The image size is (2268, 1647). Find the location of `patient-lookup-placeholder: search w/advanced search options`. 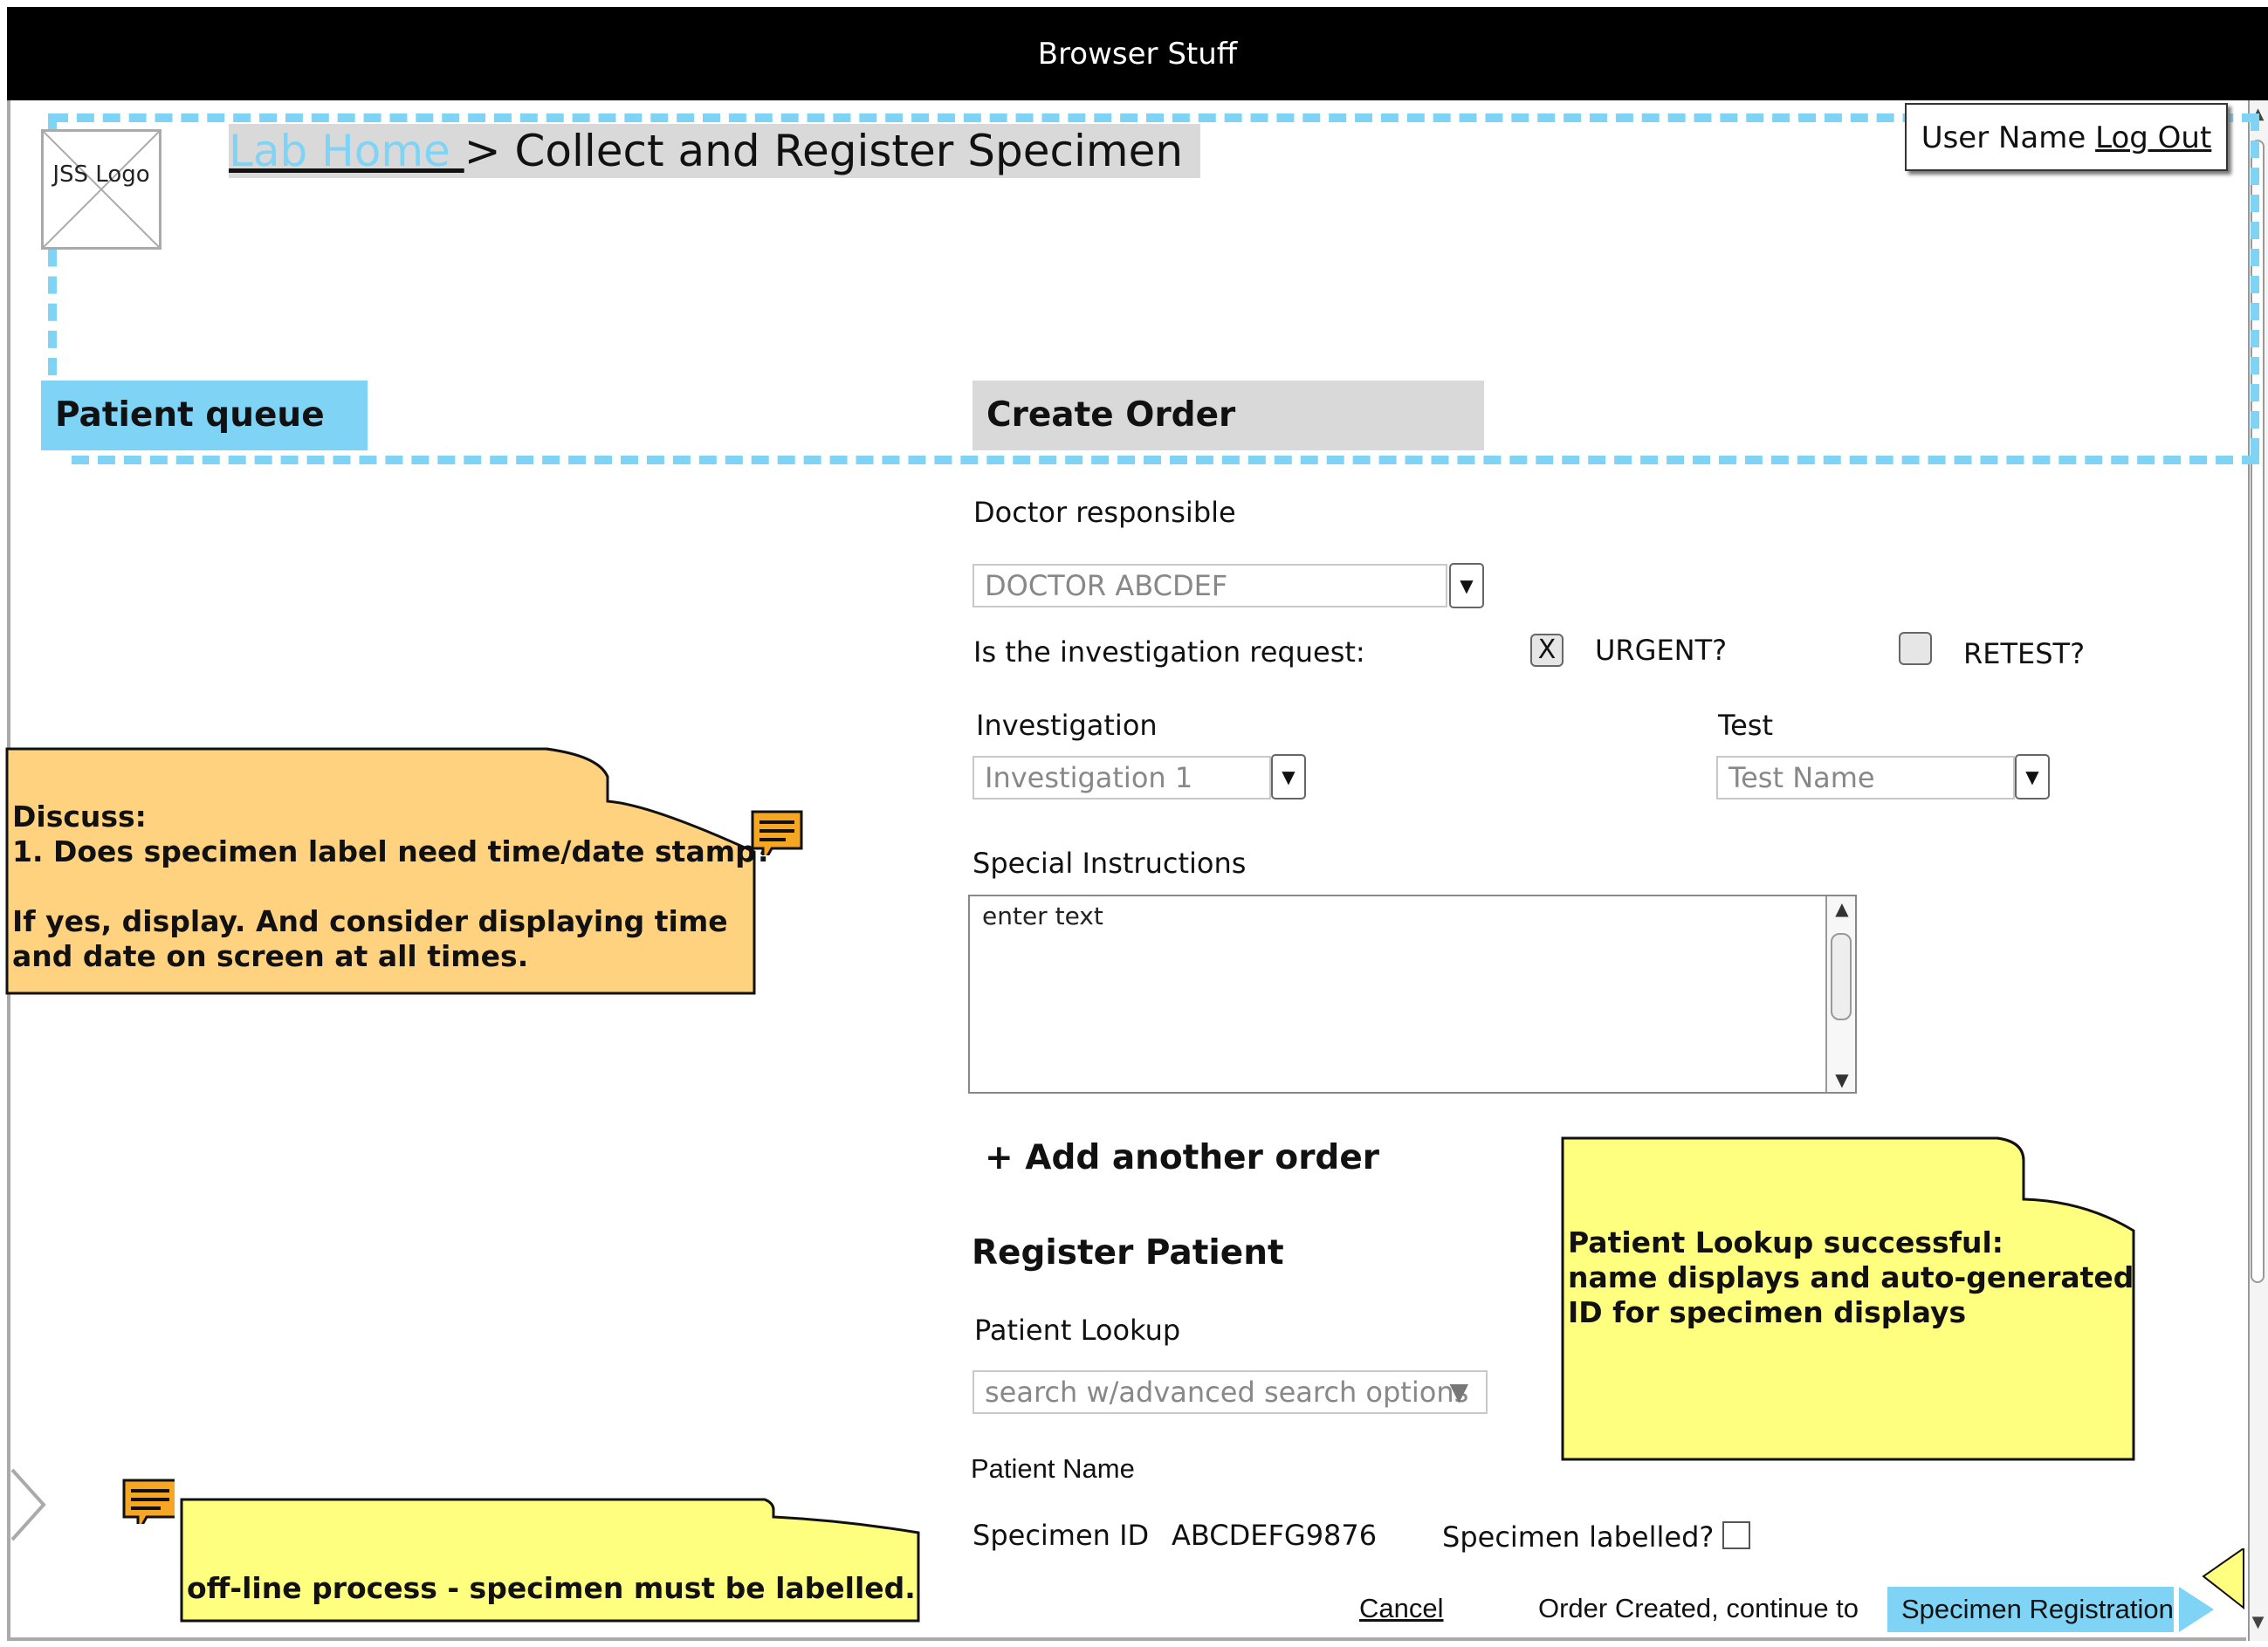

patient-lookup-placeholder: search w/advanced search options is located at coordinates (1227, 1392).